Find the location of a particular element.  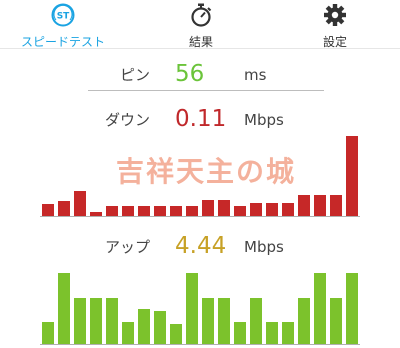

tab-speedtest: ST スピードテスト is located at coordinates (63, 25).